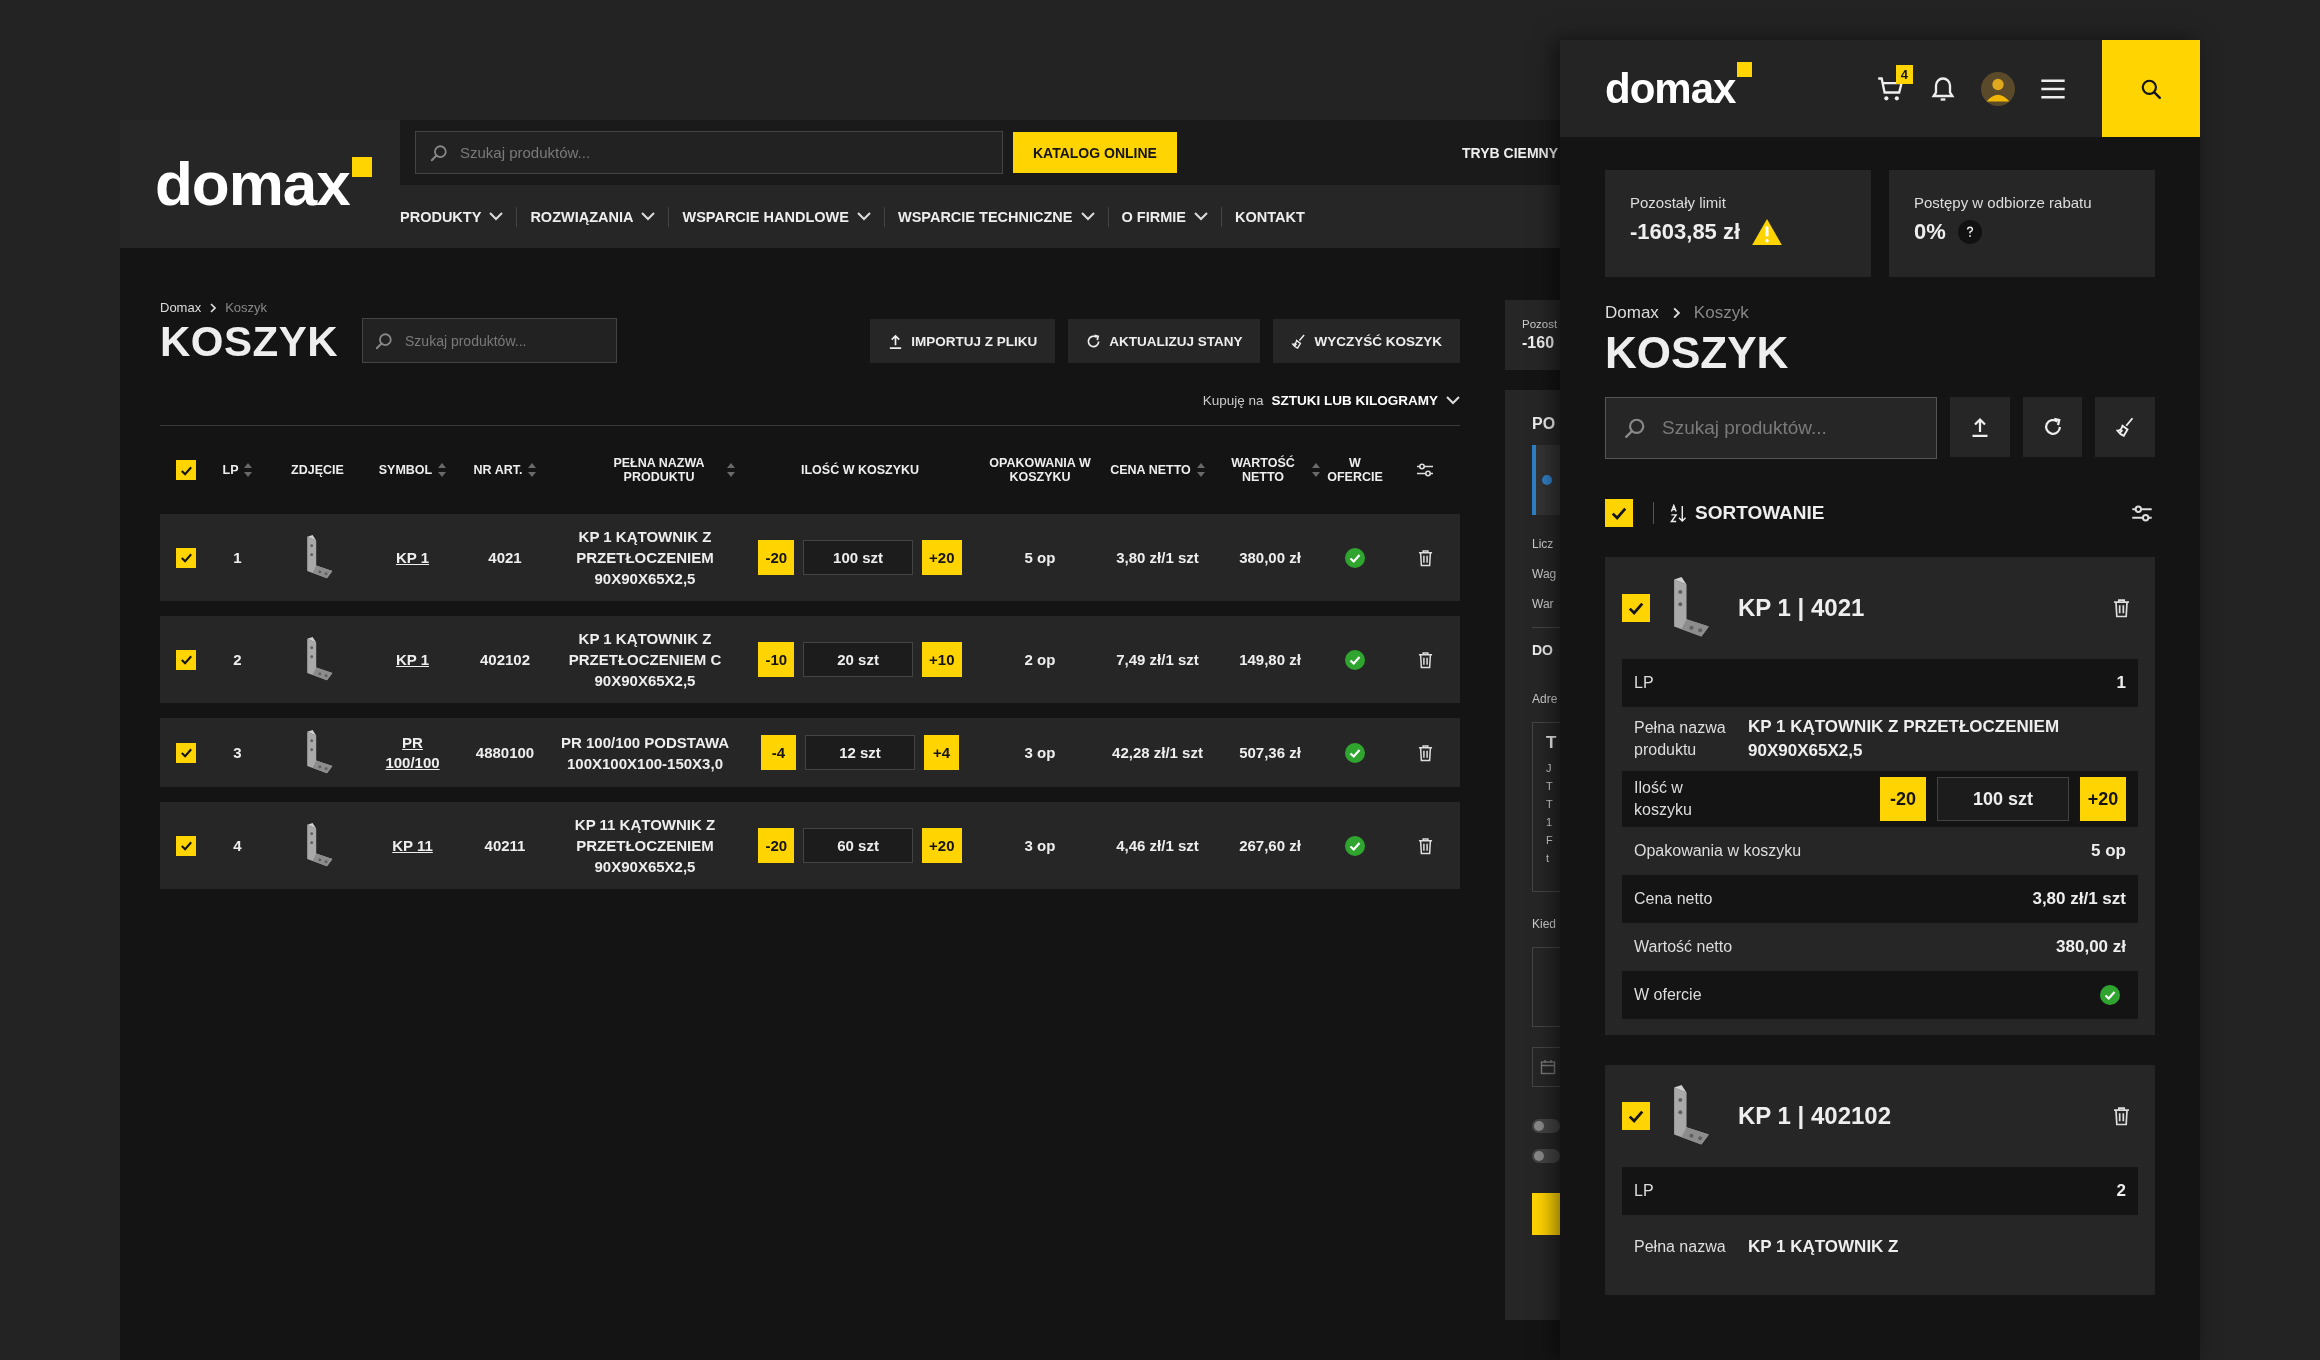 This screenshot has height=1360, width=2320. Describe the element at coordinates (458, 216) in the screenshot. I see `nav-link: PRODUKTY` at that location.